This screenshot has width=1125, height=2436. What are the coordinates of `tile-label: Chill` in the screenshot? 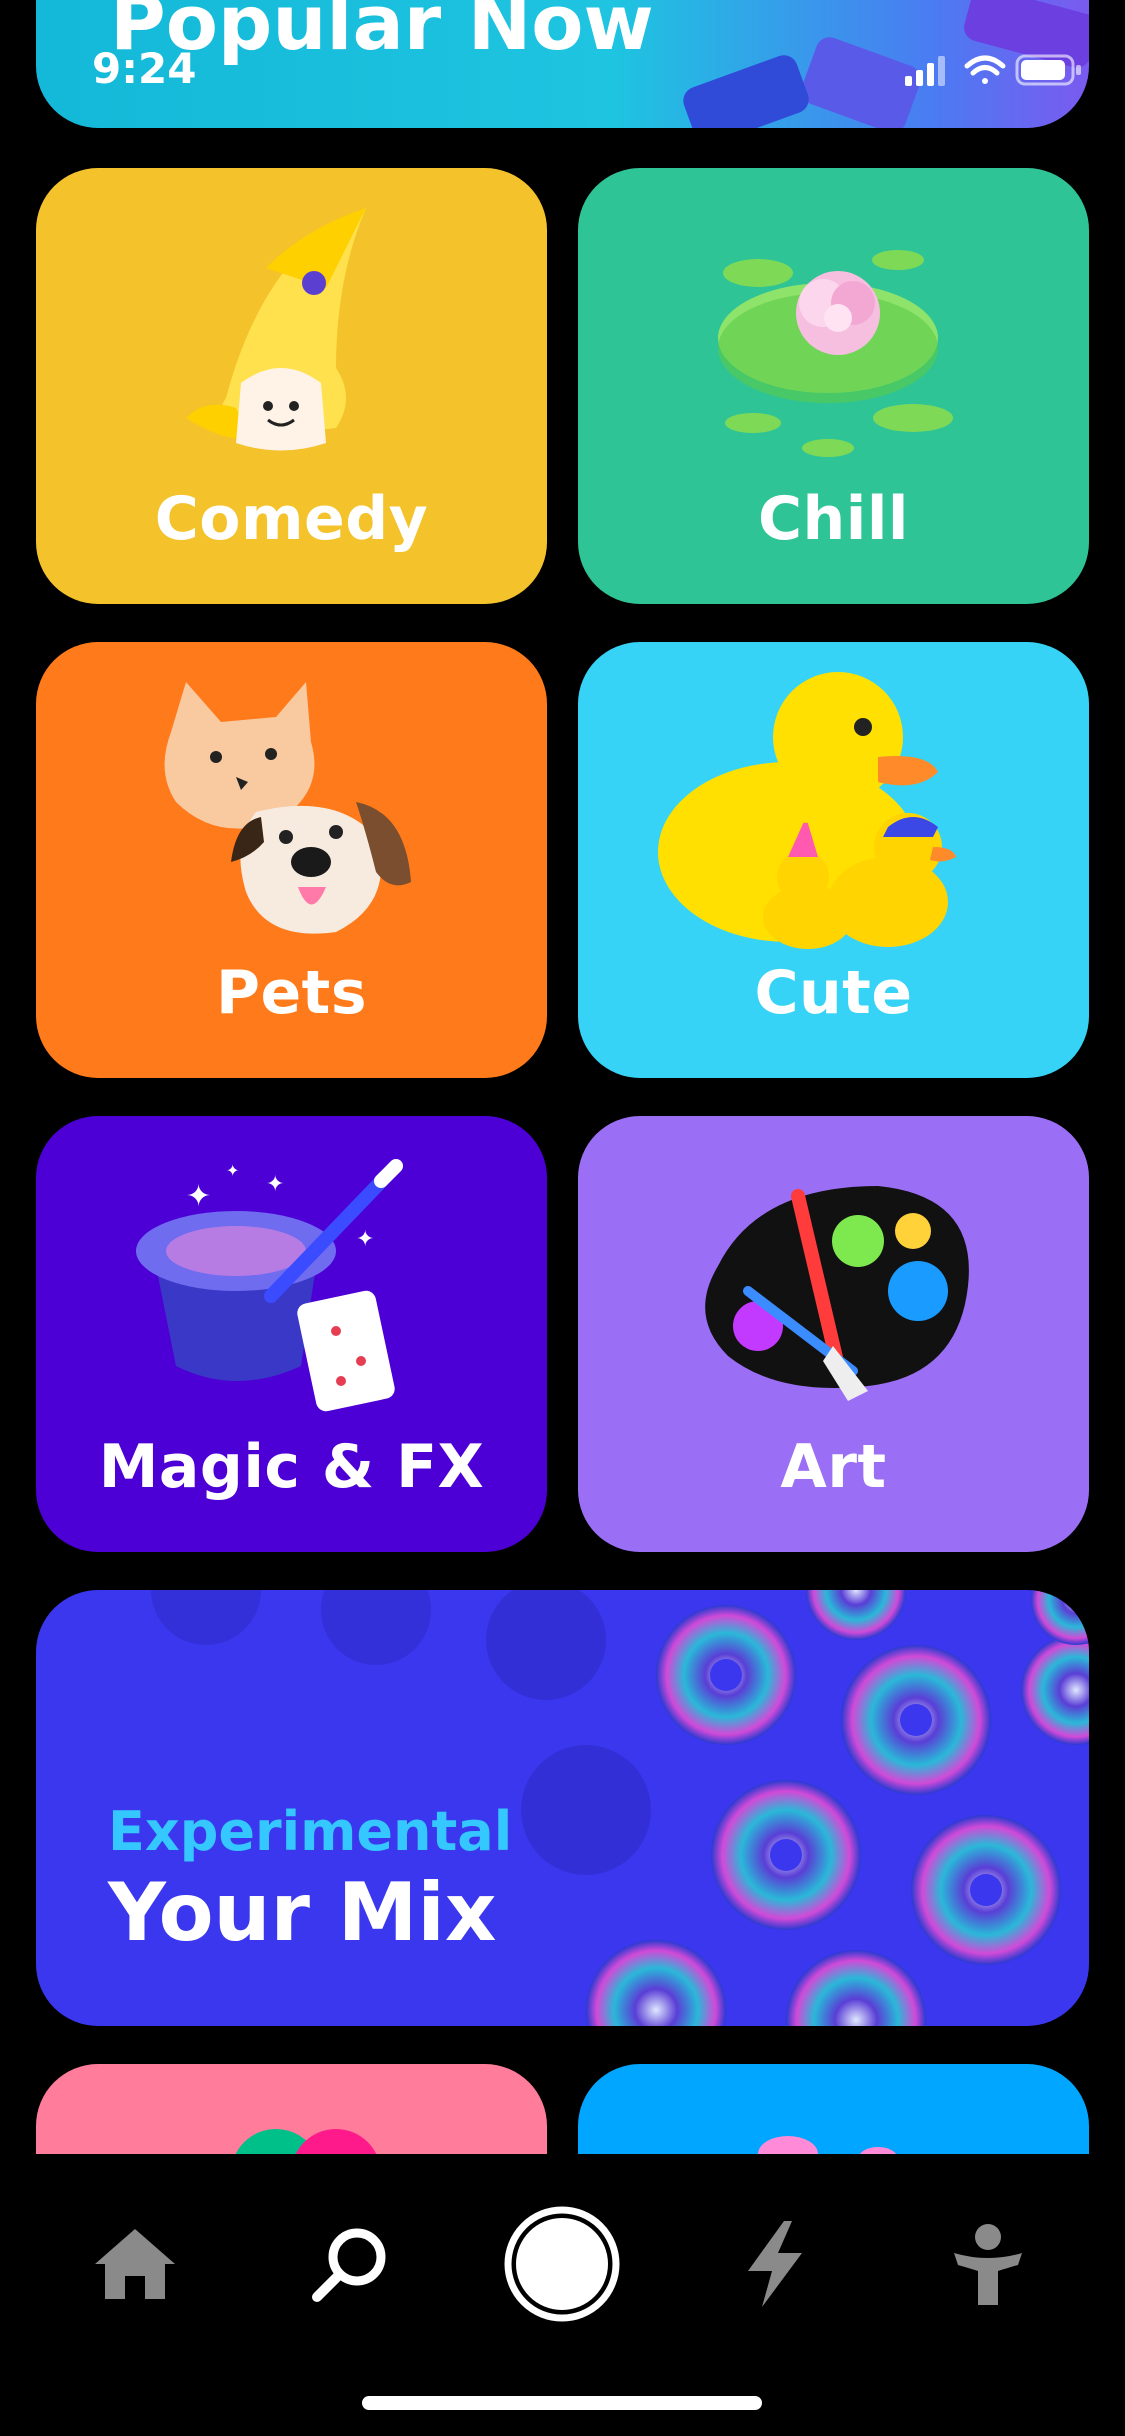 It's located at (833, 519).